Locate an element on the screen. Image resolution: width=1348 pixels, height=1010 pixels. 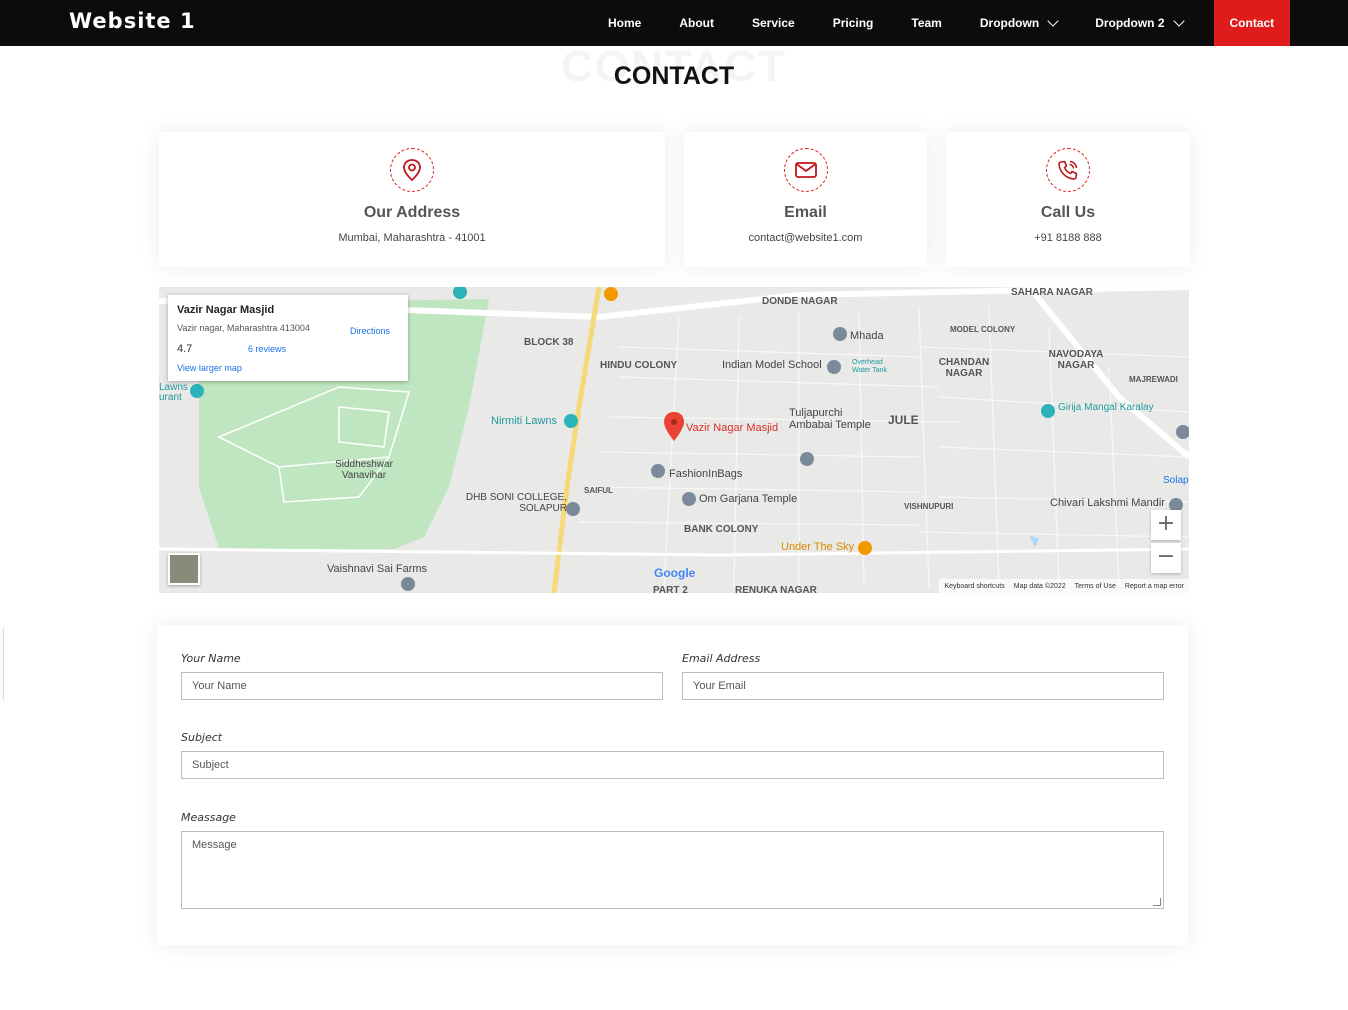
email-label: Email Address is located at coordinates (721, 658).